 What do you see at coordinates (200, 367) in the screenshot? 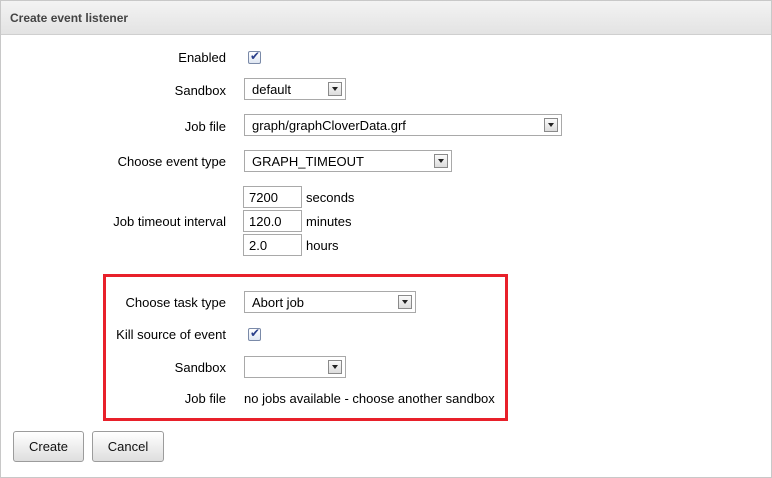
I see `task-sandbox-label: Sandbox` at bounding box center [200, 367].